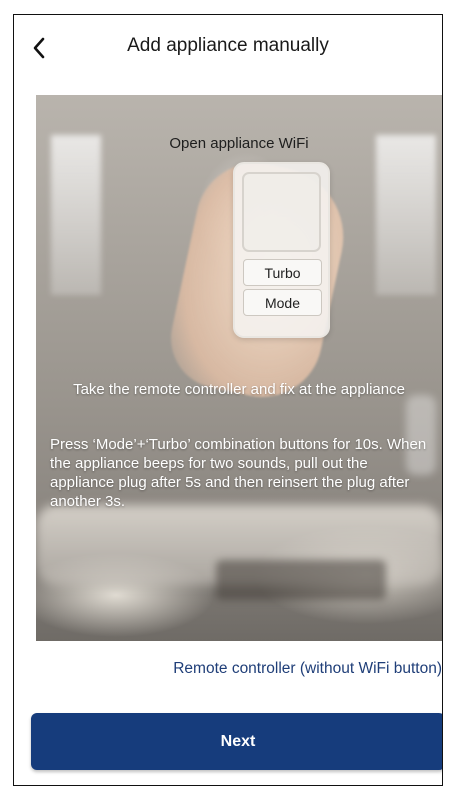 This screenshot has height=790, width=450. What do you see at coordinates (282, 272) in the screenshot?
I see `turbo-button-illustration: Turbo` at bounding box center [282, 272].